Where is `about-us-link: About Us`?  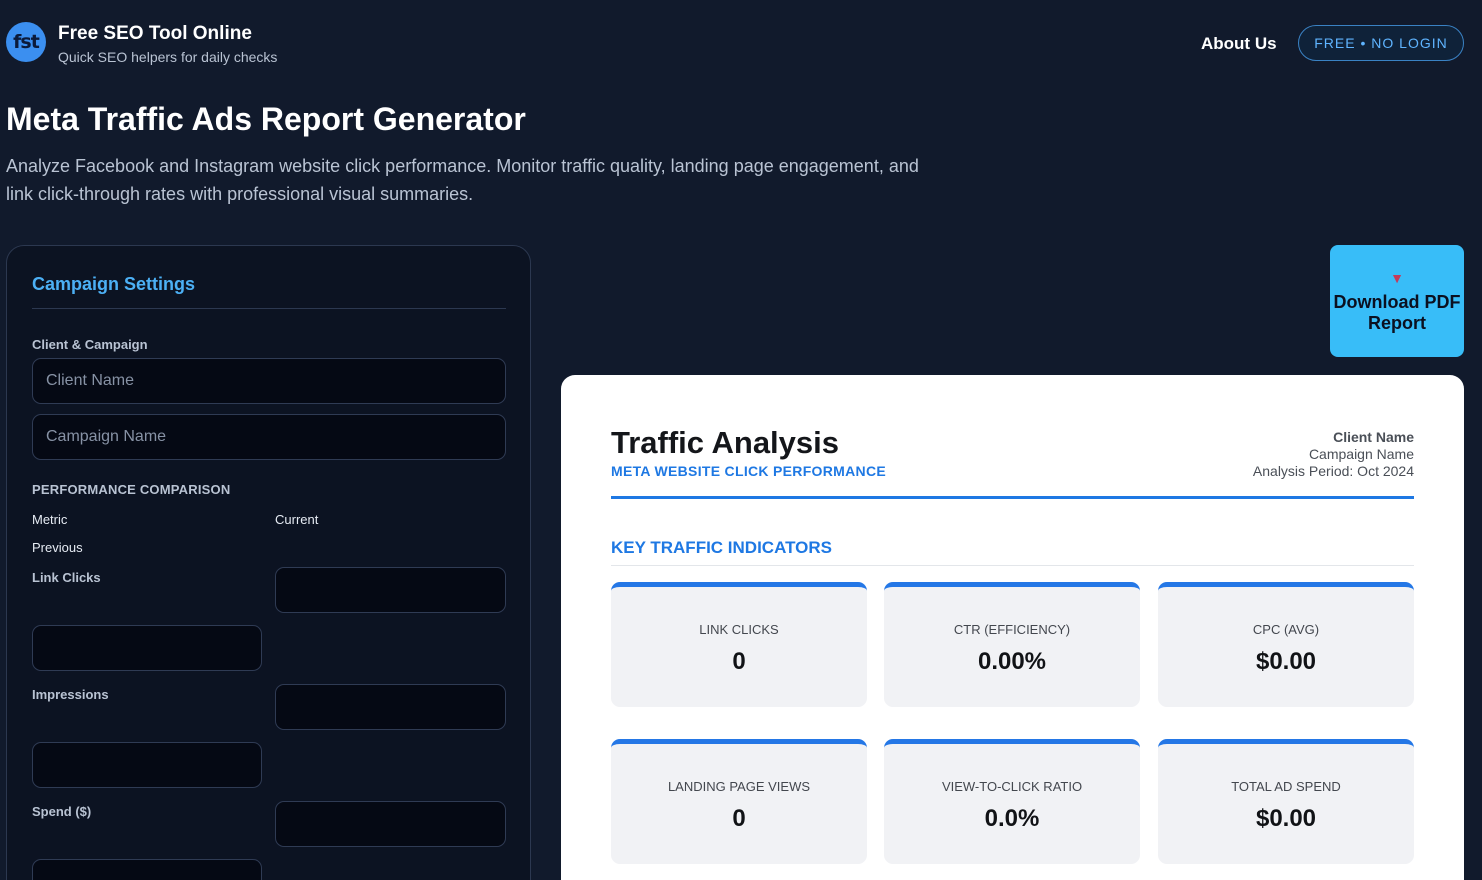 about-us-link: About Us is located at coordinates (1239, 44).